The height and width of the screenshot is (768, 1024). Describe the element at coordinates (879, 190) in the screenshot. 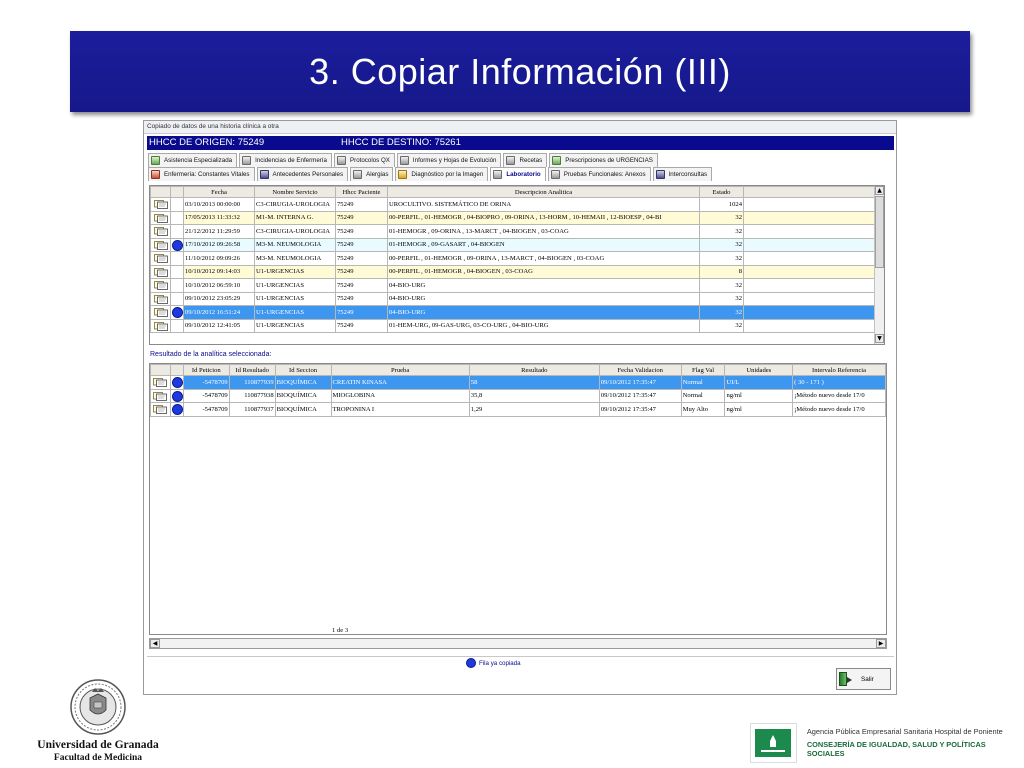

I see `scroll-up-arrow-icon: ▲` at that location.